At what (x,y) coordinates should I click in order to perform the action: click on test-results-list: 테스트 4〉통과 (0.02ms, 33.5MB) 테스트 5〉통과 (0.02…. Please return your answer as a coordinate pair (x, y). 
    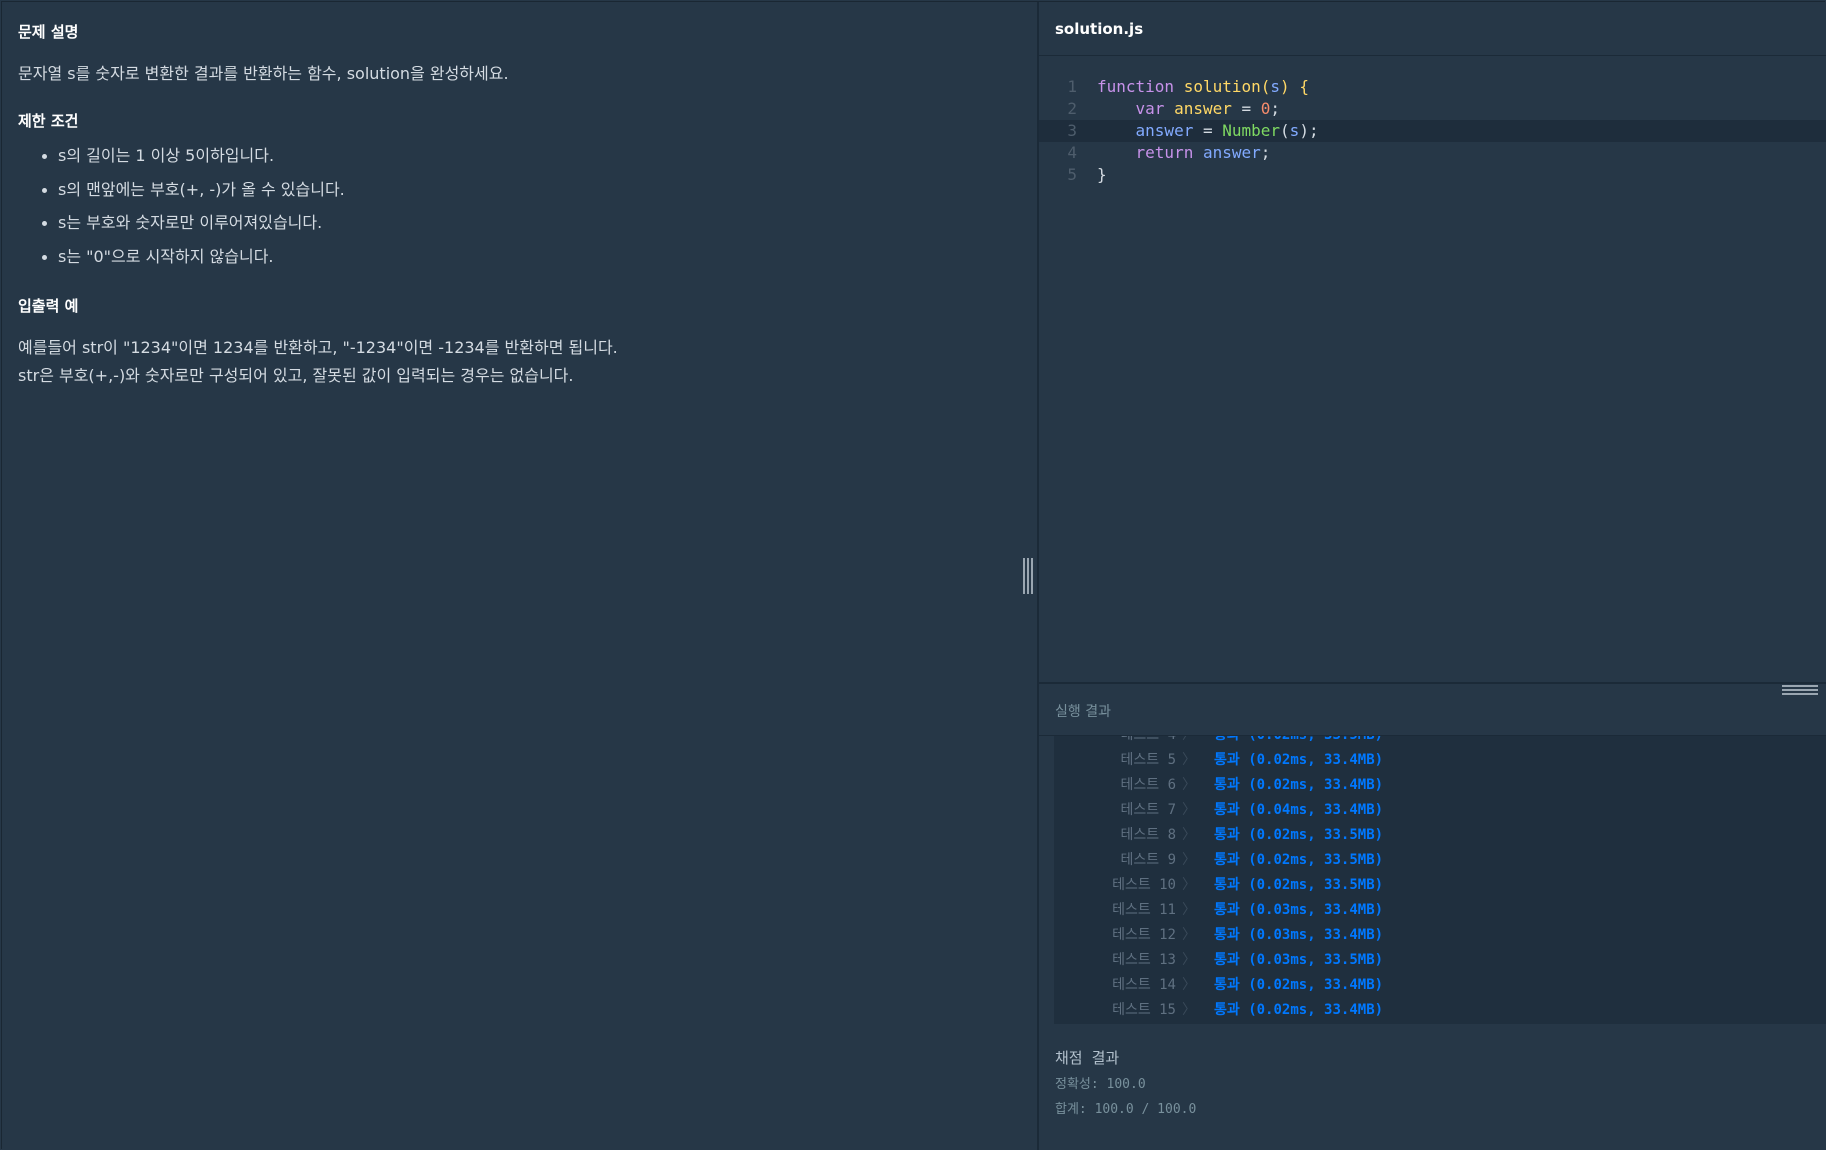
    Looking at the image, I should click on (1440, 880).